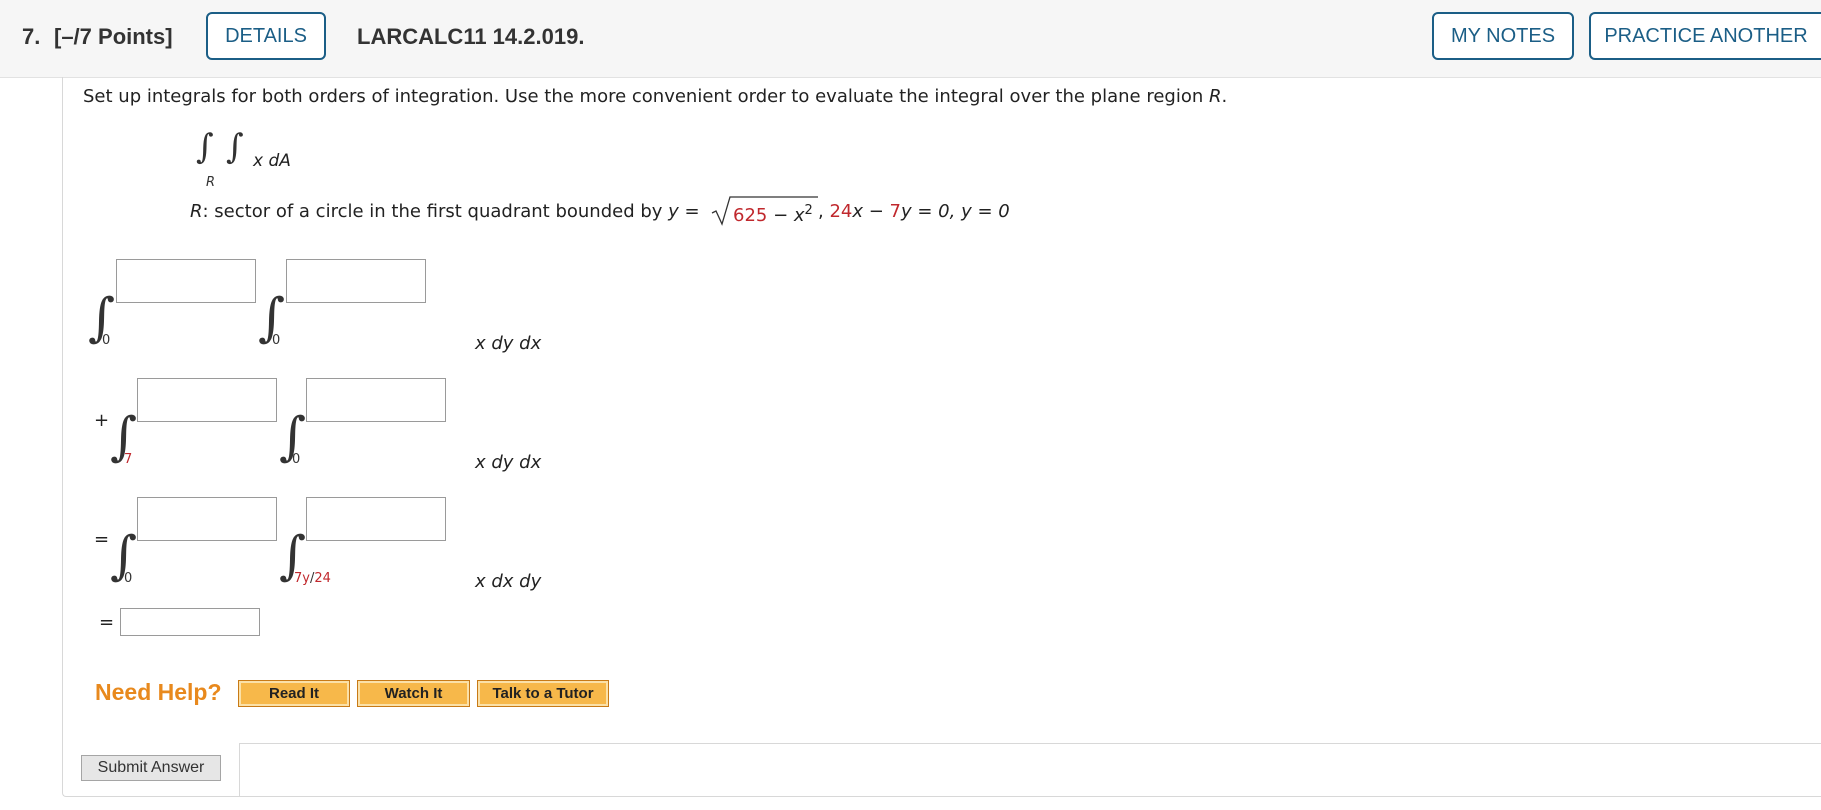 The height and width of the screenshot is (810, 1821). I want to click on question-number: 7., so click(31, 36).